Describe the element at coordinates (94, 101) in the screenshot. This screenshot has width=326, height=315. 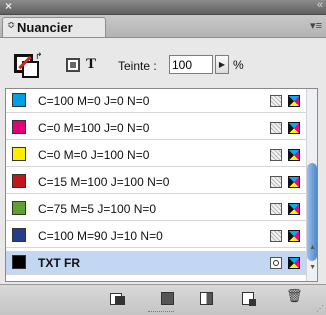
I see `swatch-name: C=100 M=0 J=0 N=0` at that location.